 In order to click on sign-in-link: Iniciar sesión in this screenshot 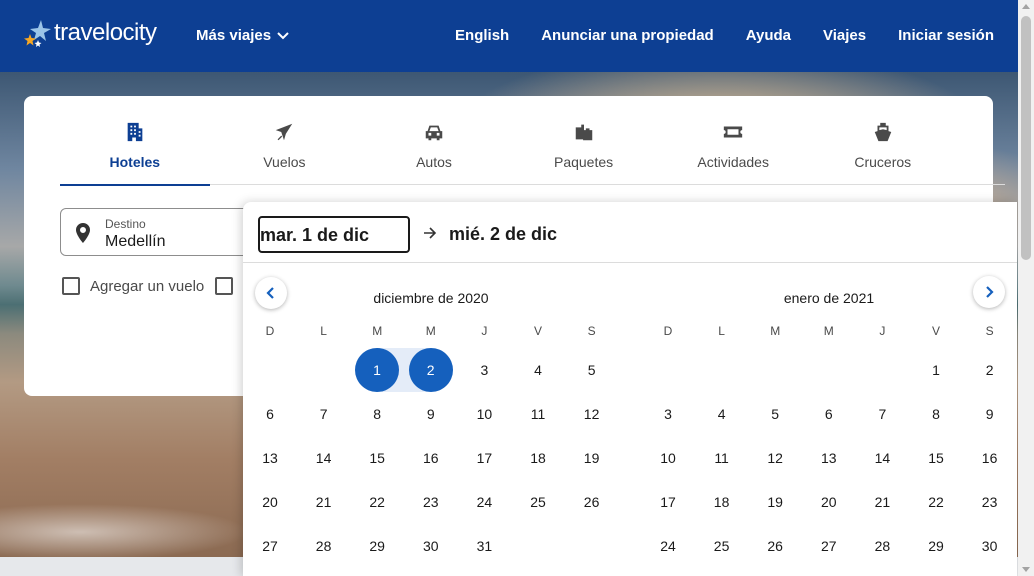, I will do `click(946, 35)`.